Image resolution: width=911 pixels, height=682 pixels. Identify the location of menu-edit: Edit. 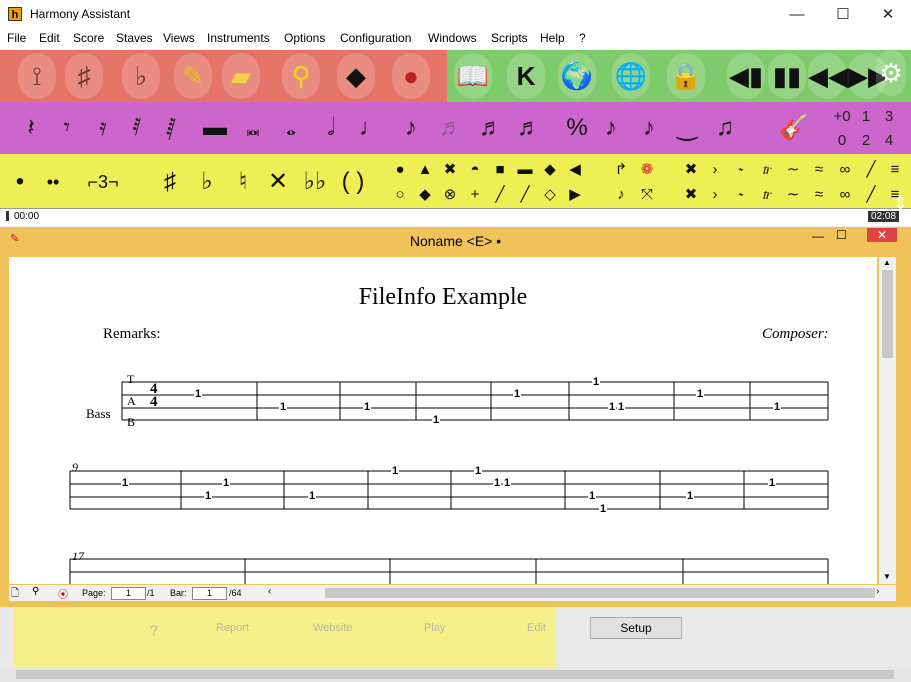
(49, 38).